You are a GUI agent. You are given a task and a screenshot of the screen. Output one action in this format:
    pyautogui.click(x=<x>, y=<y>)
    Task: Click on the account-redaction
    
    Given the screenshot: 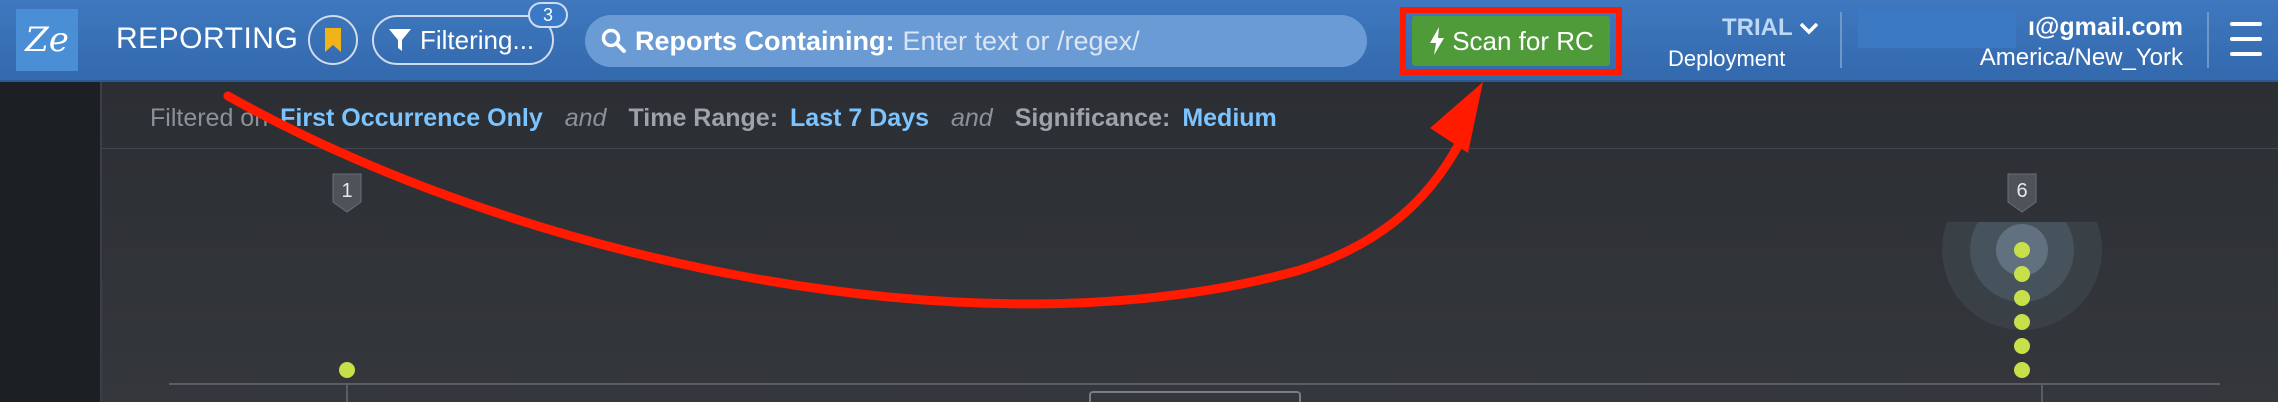 What is the action you would take?
    pyautogui.click(x=1937, y=29)
    